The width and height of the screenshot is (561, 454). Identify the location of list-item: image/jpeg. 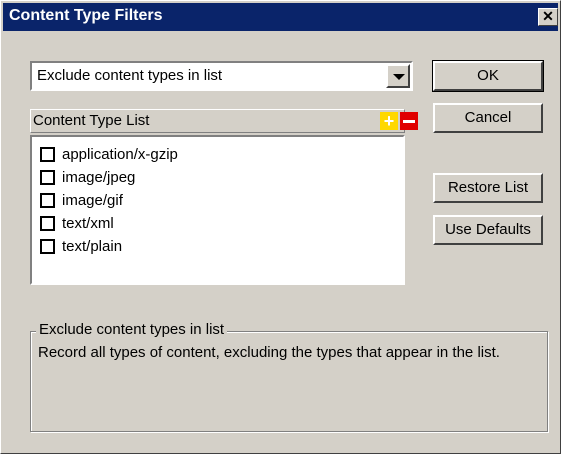
(87, 177).